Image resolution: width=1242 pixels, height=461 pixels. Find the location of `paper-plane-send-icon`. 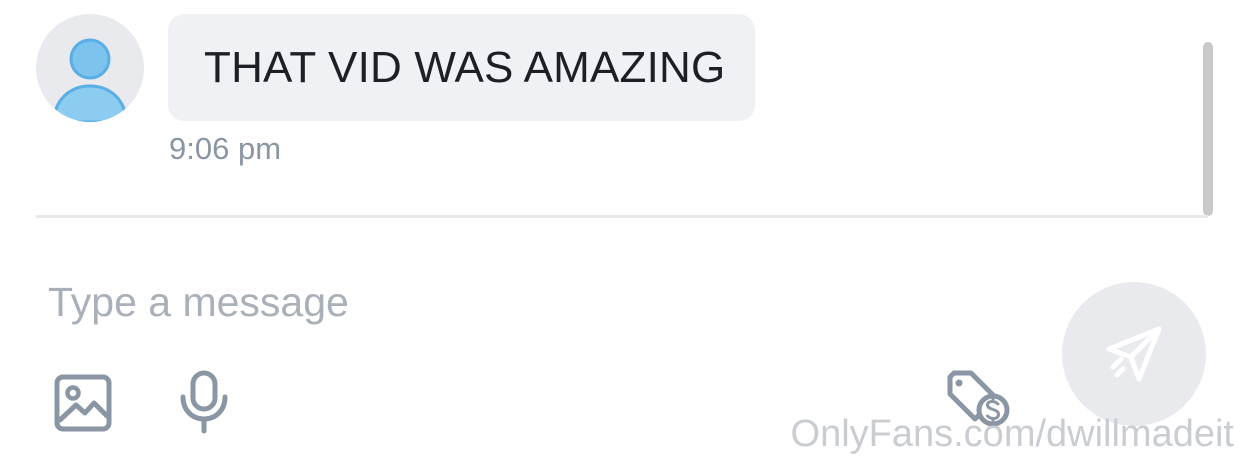

paper-plane-send-icon is located at coordinates (1134, 354).